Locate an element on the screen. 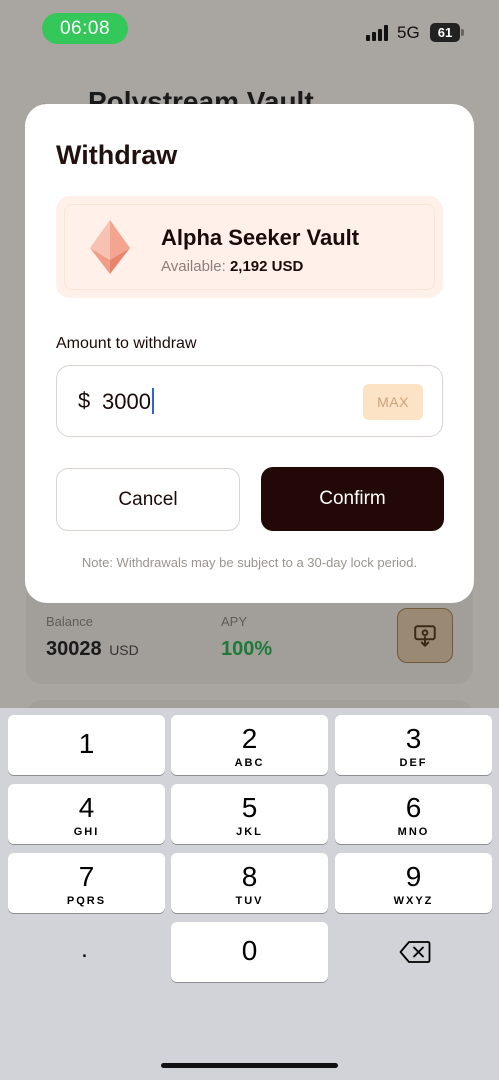 The height and width of the screenshot is (1080, 499). confirm-button: Confirm is located at coordinates (352, 499).